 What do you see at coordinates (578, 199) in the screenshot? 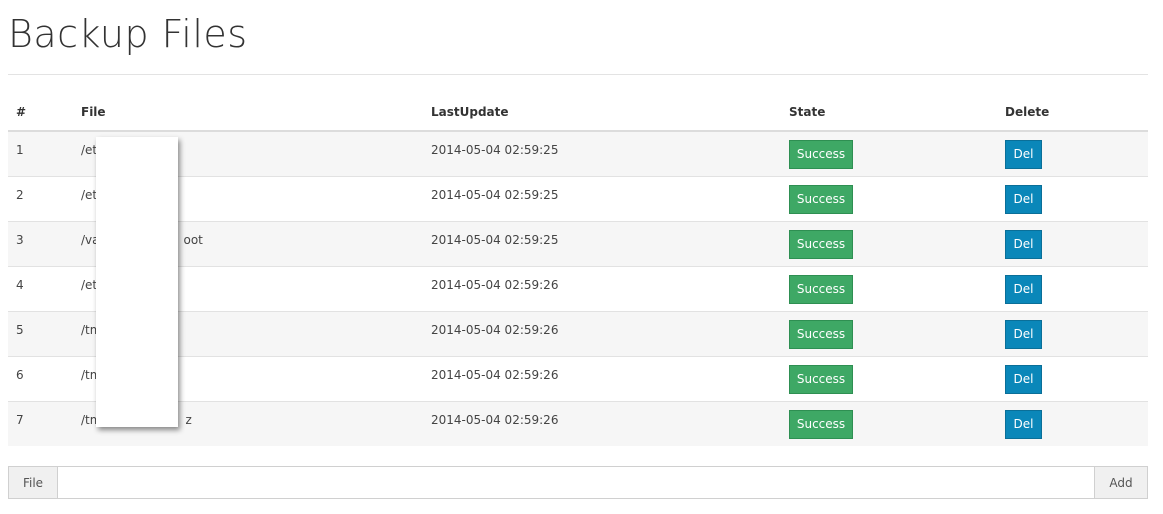
I see `table-row: 2 /et 2014-05-04 02:59:25 Success Del` at bounding box center [578, 199].